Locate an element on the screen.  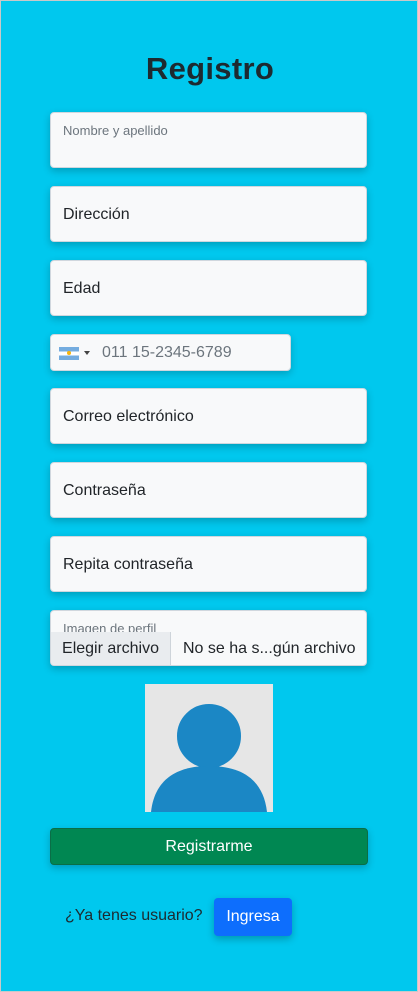
page-title: Registro is located at coordinates (210, 68).